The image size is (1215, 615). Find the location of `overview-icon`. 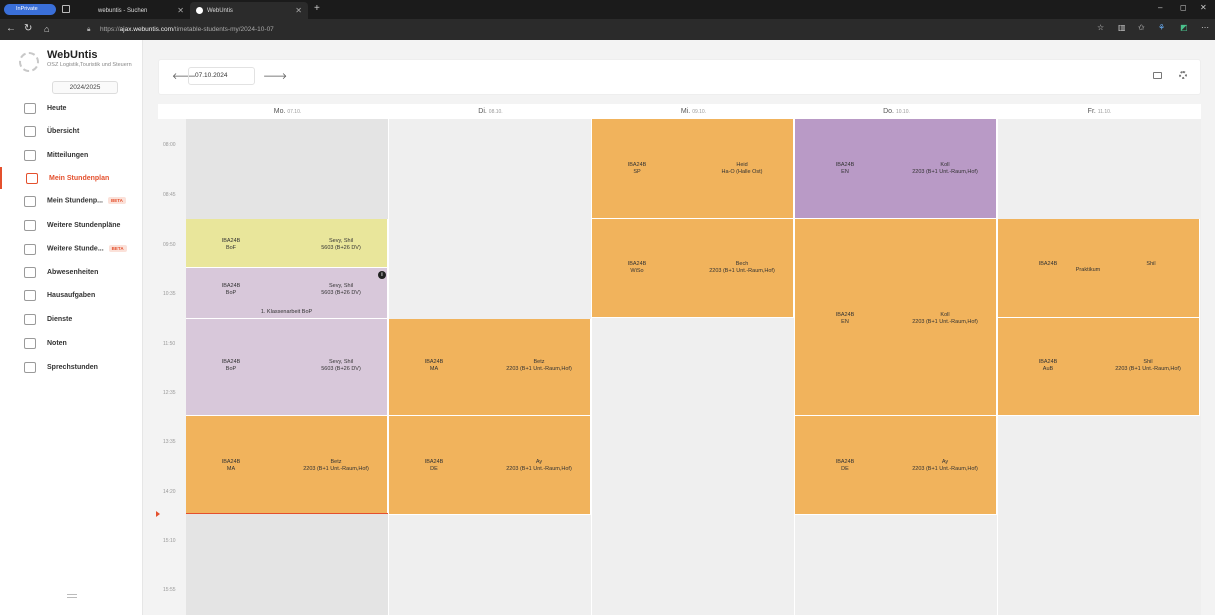

overview-icon is located at coordinates (30, 131).